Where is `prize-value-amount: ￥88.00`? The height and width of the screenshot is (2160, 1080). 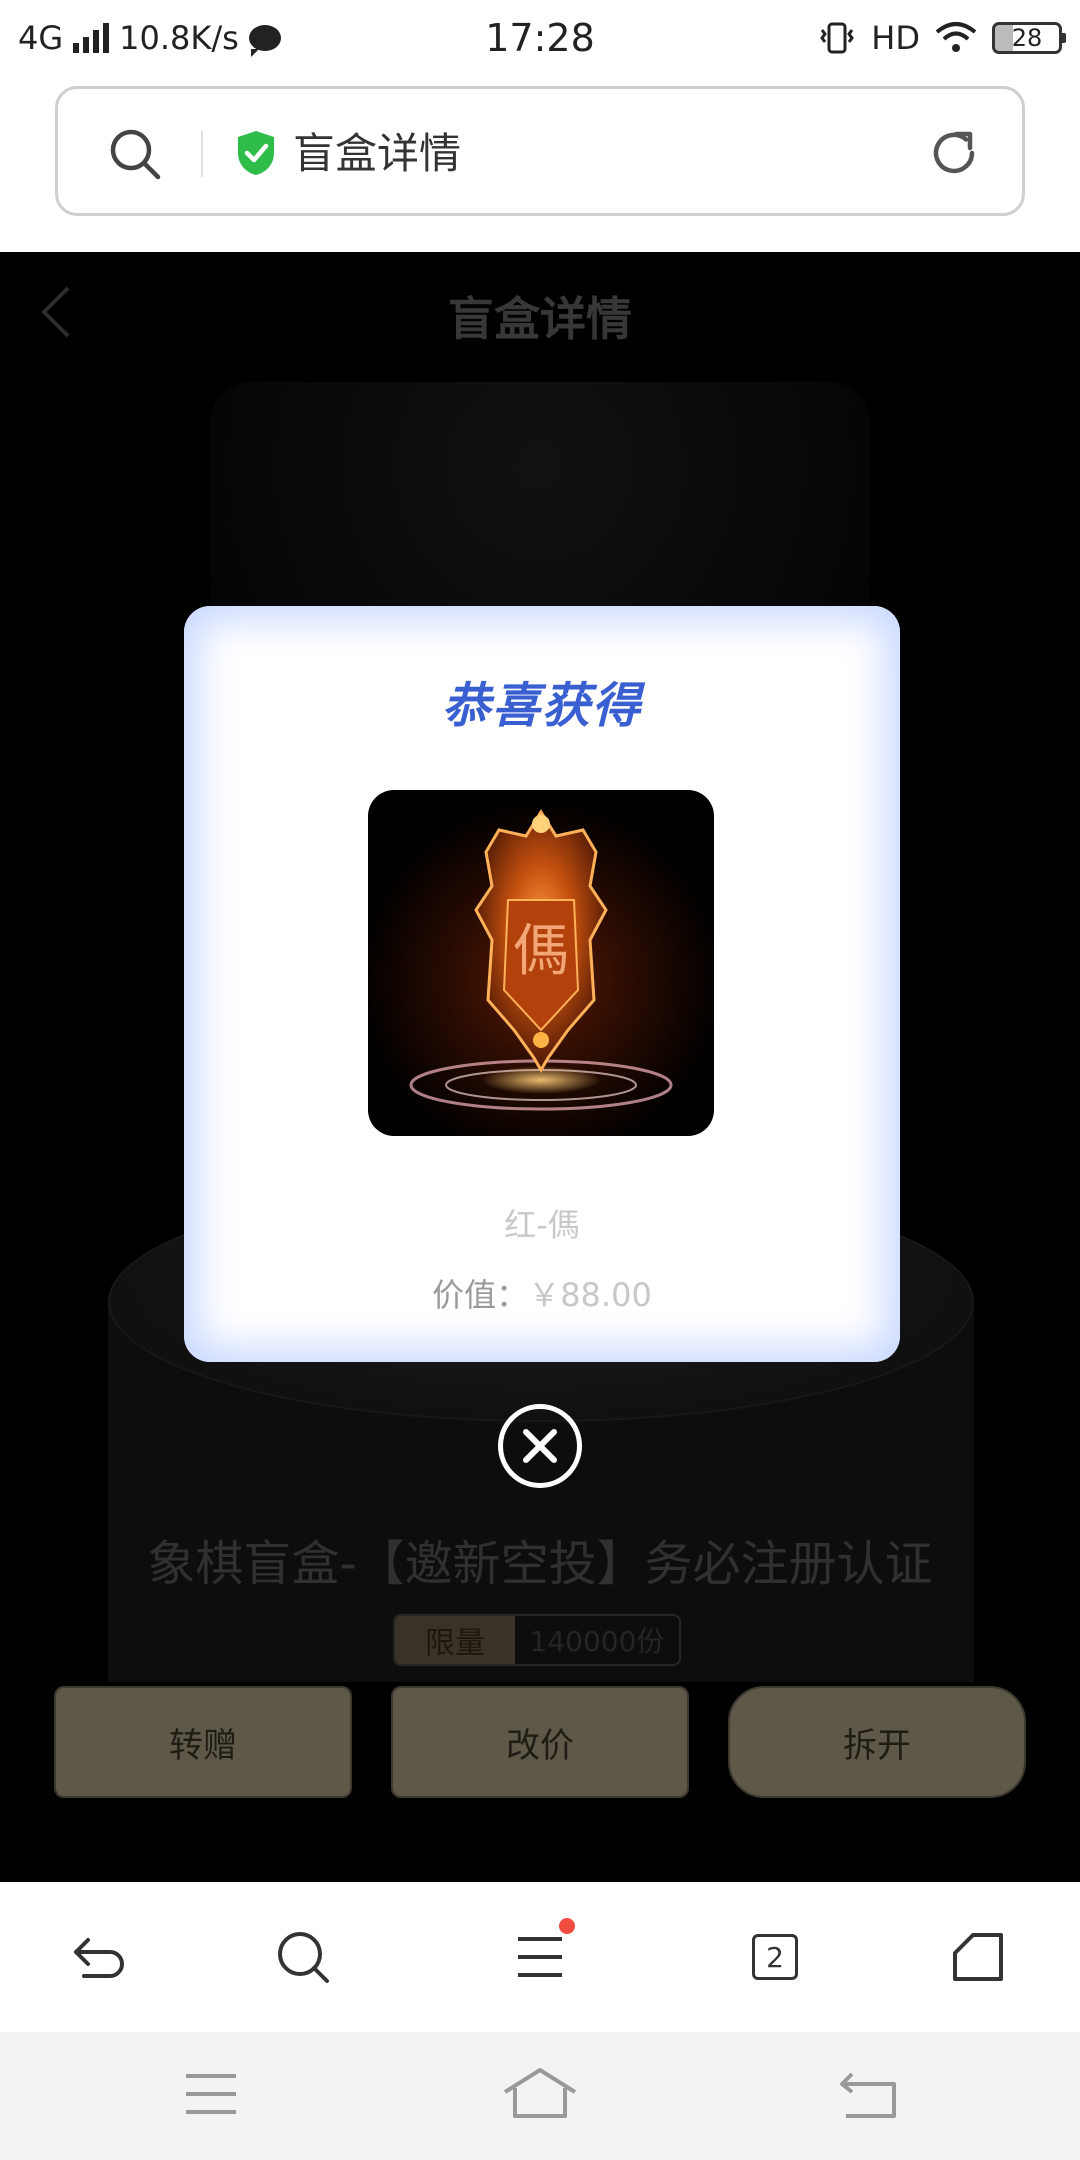 prize-value-amount: ￥88.00 is located at coordinates (590, 1295).